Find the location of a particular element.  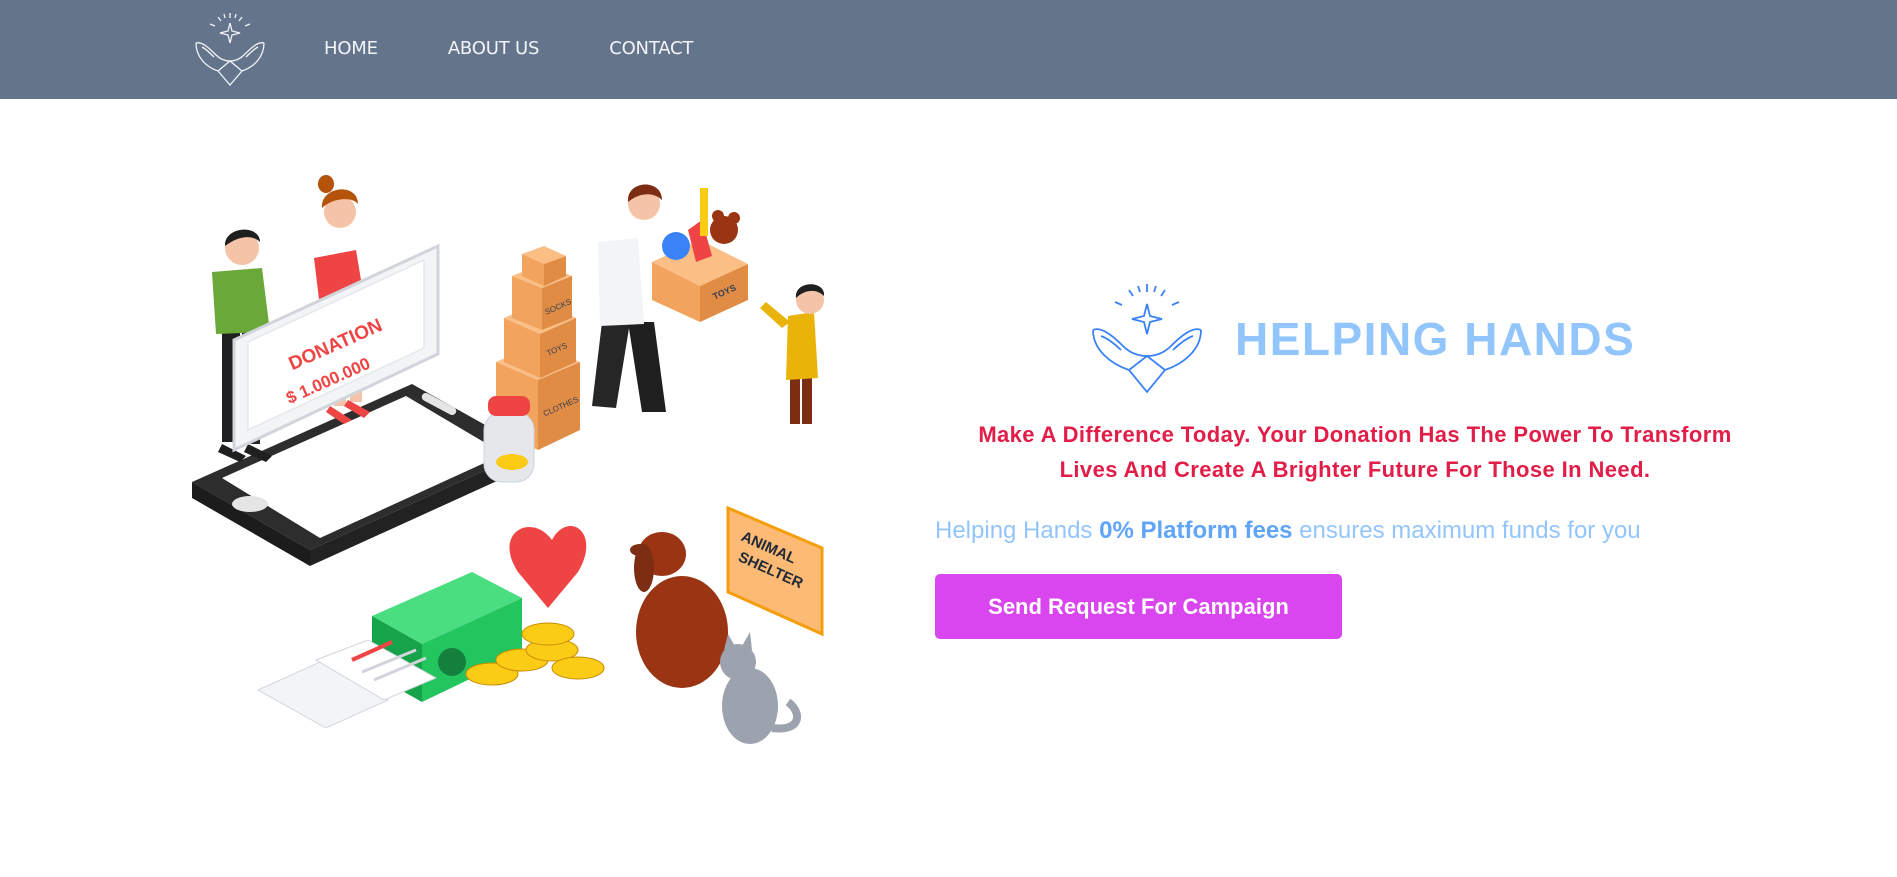

money-jar is located at coordinates (509, 439).